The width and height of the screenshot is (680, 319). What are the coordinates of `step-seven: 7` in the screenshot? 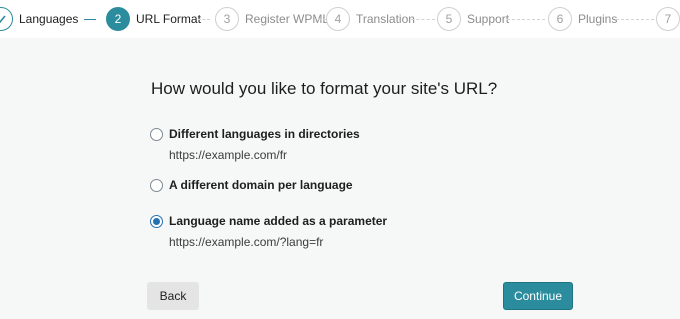 It's located at (668, 19).